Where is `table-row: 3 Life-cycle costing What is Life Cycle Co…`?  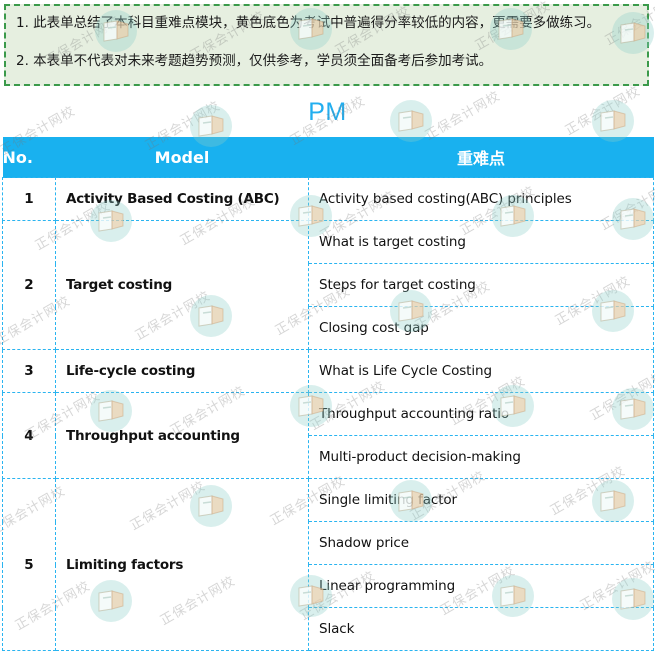 table-row: 3 Life-cycle costing What is Life Cycle Co… is located at coordinates (328, 371).